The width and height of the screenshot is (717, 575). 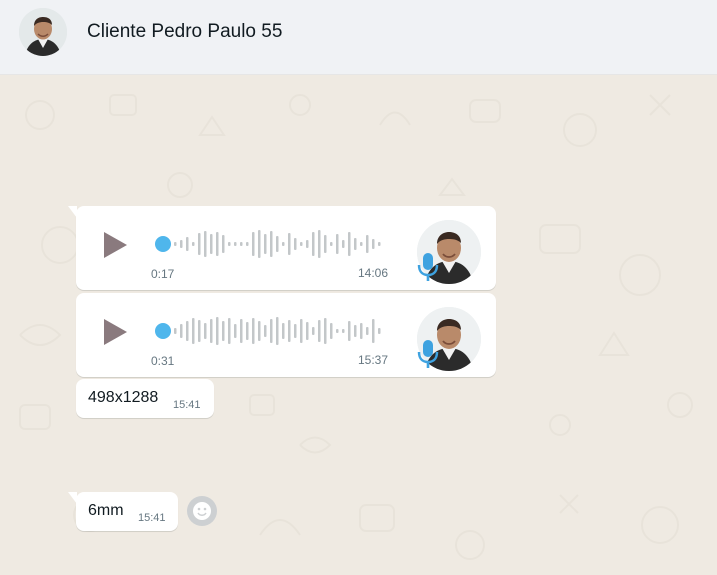 I want to click on contact-avatar, so click(x=43, y=32).